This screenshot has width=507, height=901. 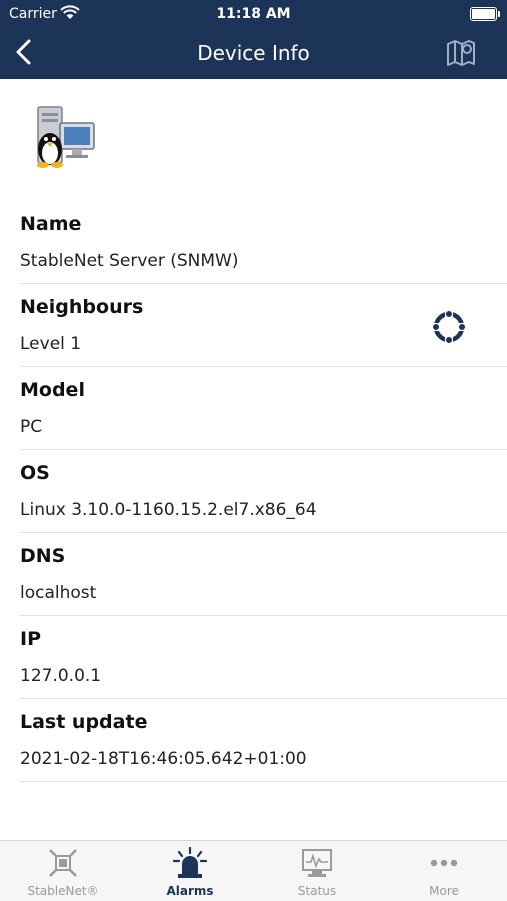 I want to click on tab-stablenet: StableNet®, so click(x=63, y=871).